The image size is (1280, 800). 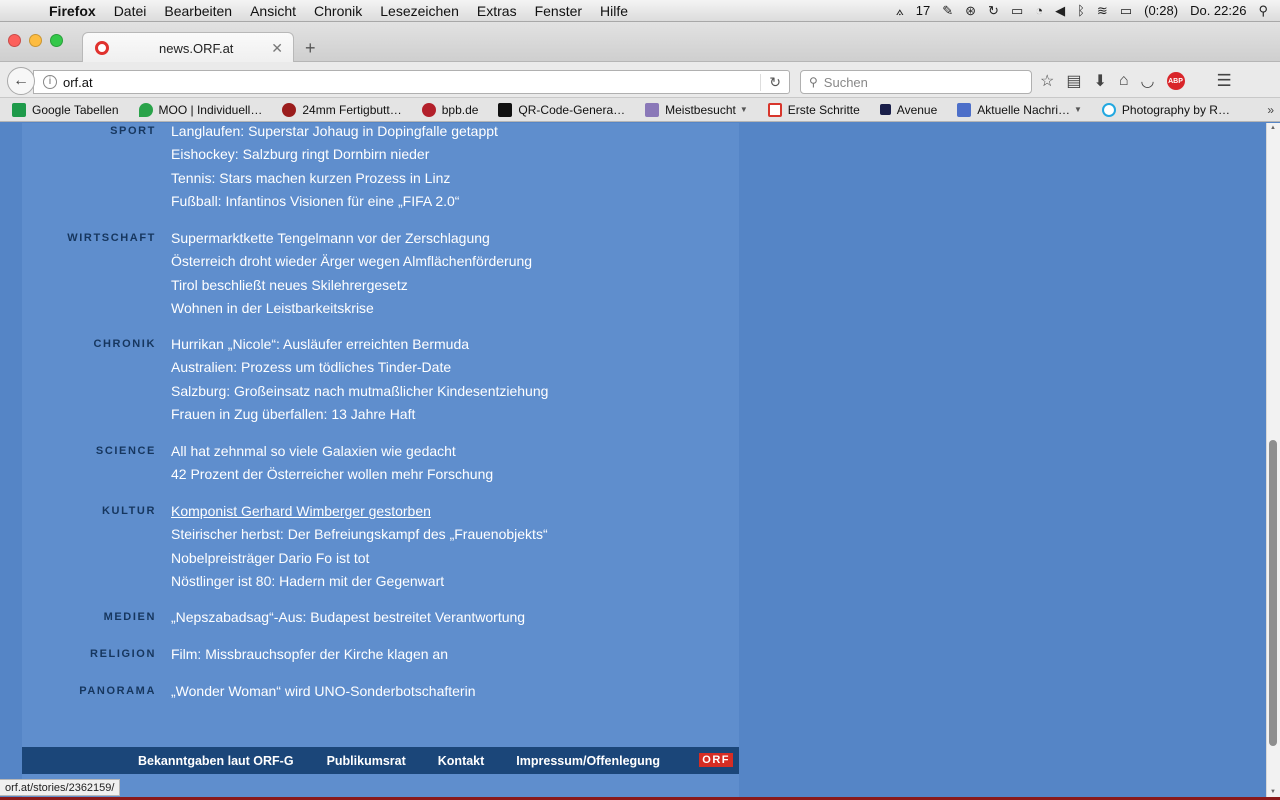 What do you see at coordinates (1270, 110) in the screenshot?
I see `bookmarks-overflow-icon: »` at bounding box center [1270, 110].